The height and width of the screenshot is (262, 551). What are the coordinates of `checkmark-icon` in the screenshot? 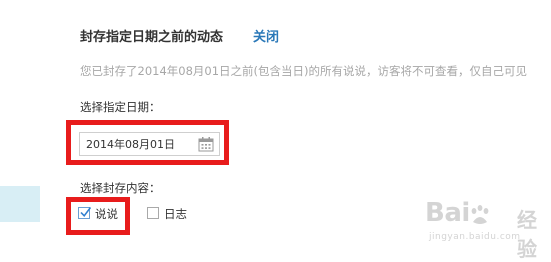 It's located at (85, 212).